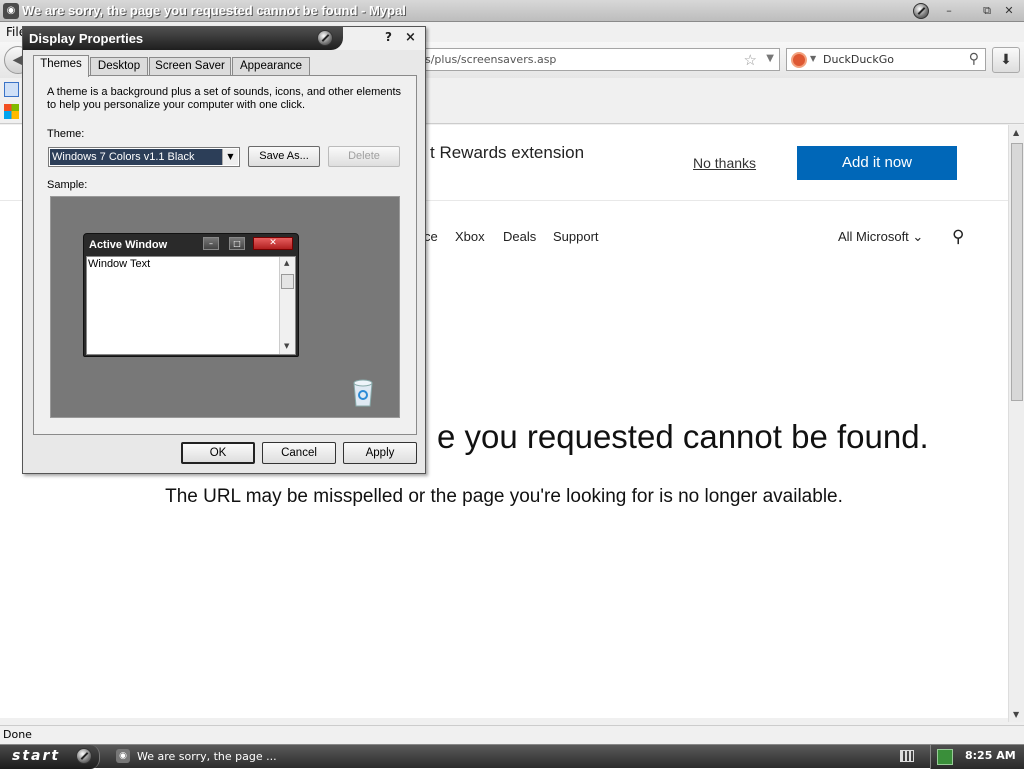 The height and width of the screenshot is (769, 1024). Describe the element at coordinates (211, 243) in the screenshot. I see `preview-minimize-icon: –` at that location.